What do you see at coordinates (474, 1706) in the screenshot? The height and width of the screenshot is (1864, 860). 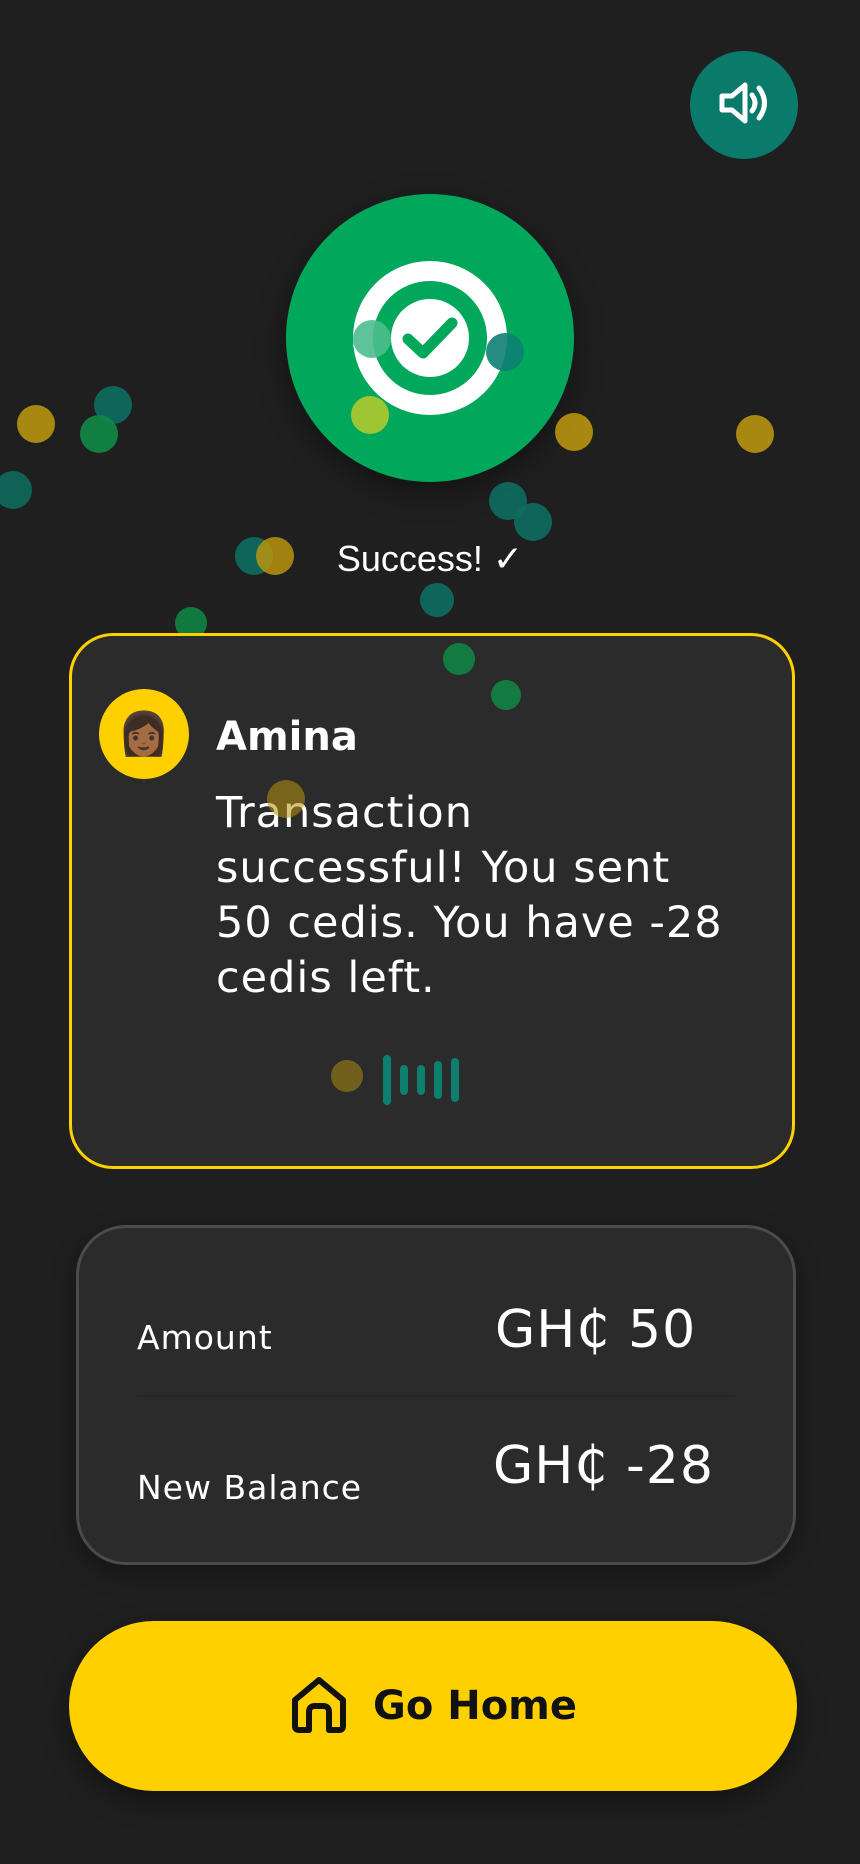 I see `go-home-label: Go Home` at bounding box center [474, 1706].